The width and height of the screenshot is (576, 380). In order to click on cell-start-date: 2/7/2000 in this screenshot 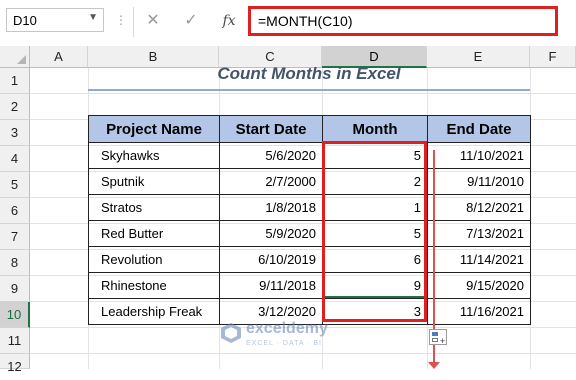, I will do `click(271, 181)`.